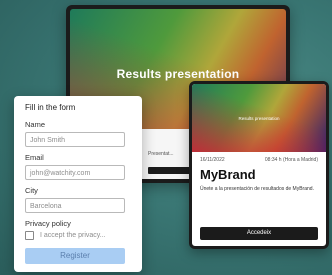 The image size is (332, 275). I want to click on event-hero-title: Results presentation, so click(259, 118).